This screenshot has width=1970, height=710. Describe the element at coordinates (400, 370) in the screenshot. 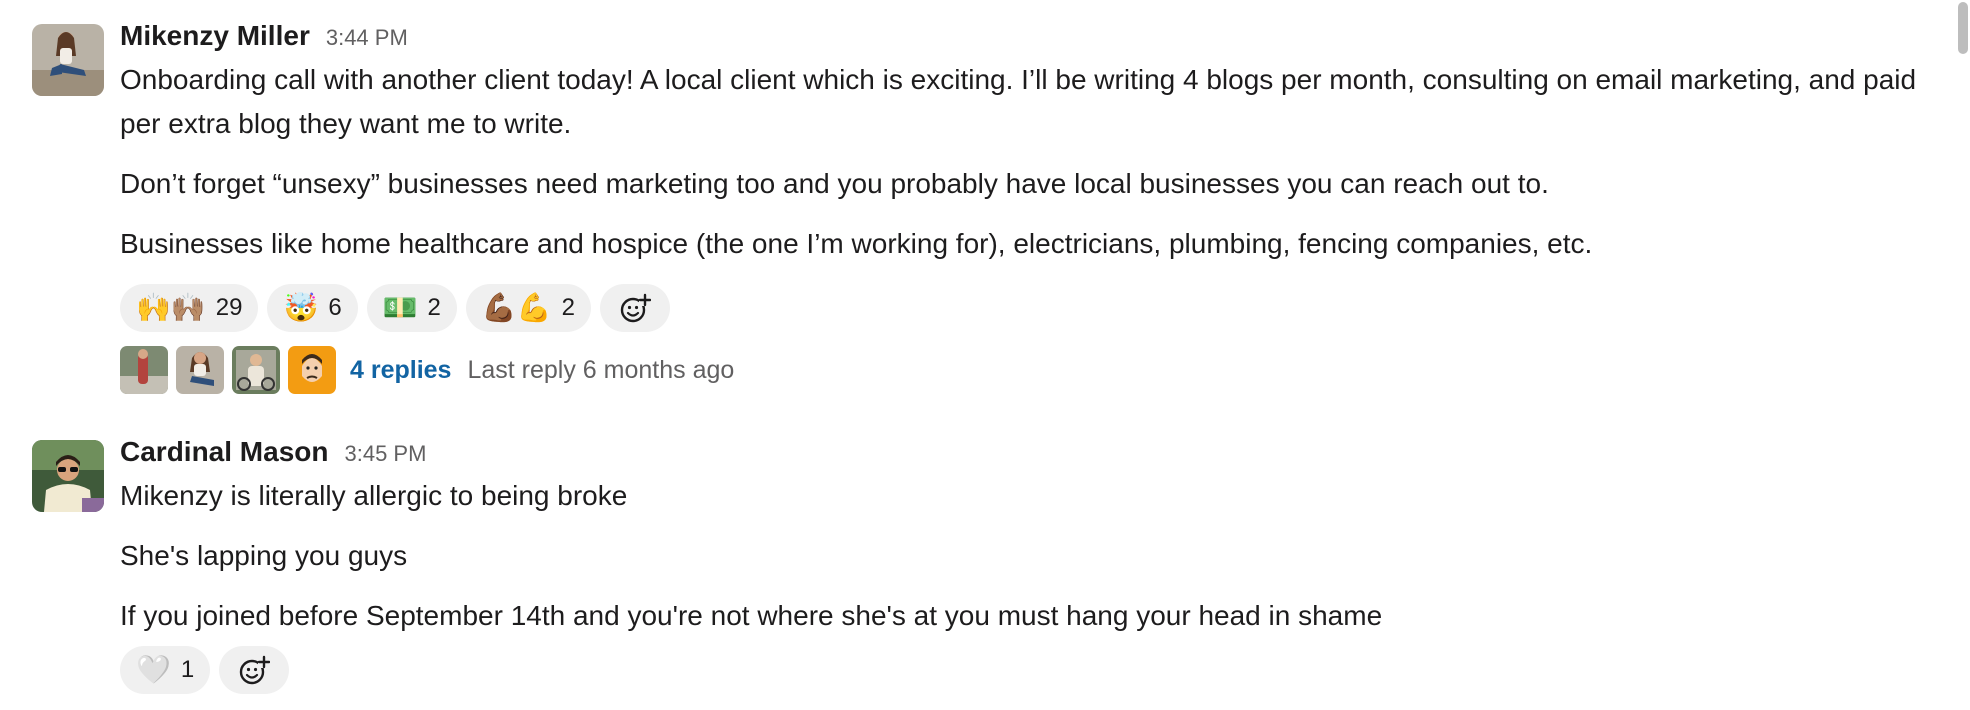

I see `thread-replies-link: 4 replies` at that location.